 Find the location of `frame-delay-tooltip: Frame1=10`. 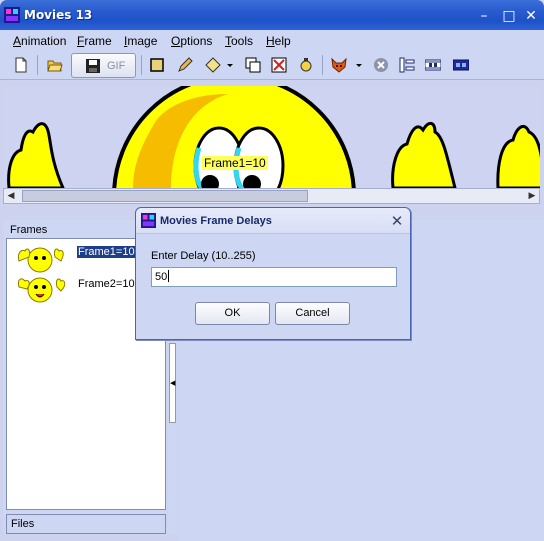

frame-delay-tooltip: Frame1=10 is located at coordinates (235, 163).